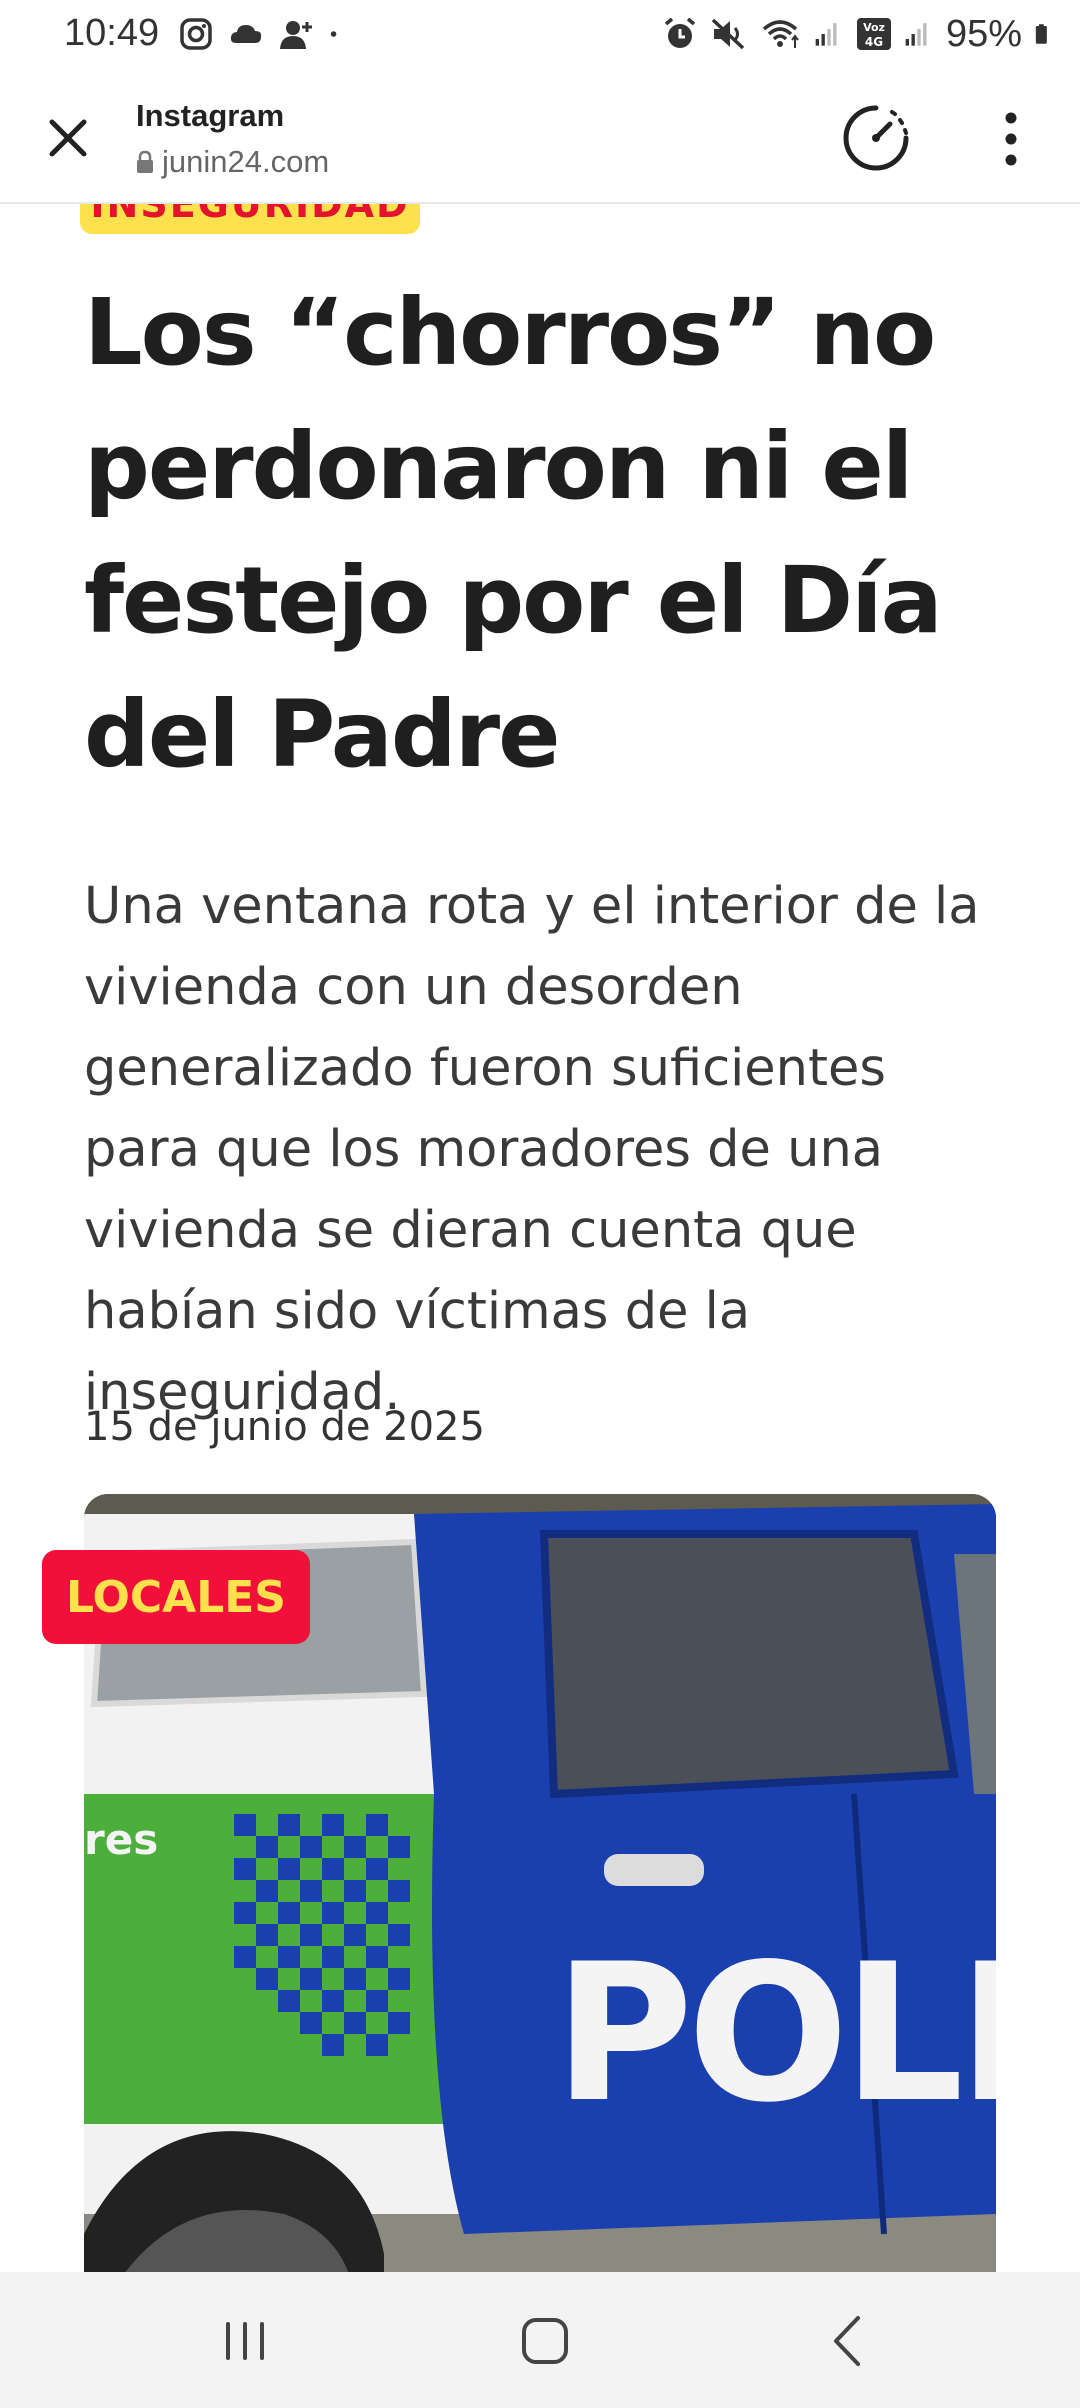  Describe the element at coordinates (263, 34) in the screenshot. I see `status-left-icons` at that location.